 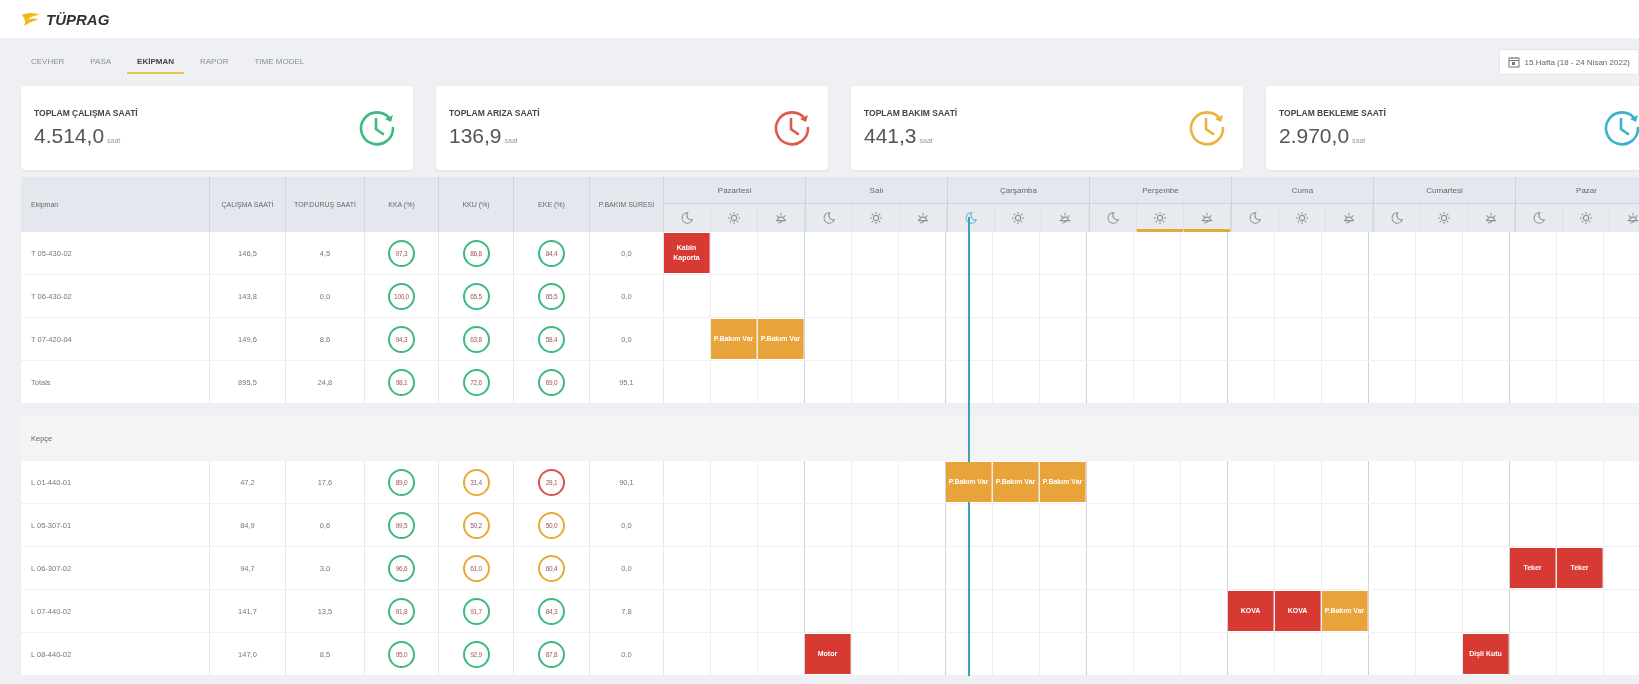 What do you see at coordinates (890, 136) in the screenshot?
I see `card-value: 441,3` at bounding box center [890, 136].